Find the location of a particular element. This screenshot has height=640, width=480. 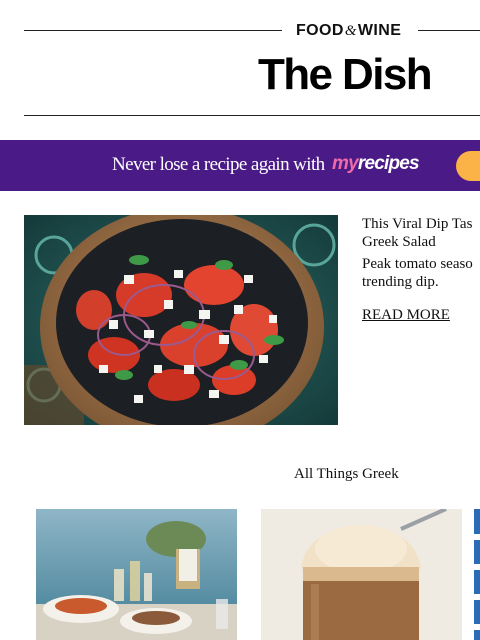

blue-stripes-photo is located at coordinates (477, 574).